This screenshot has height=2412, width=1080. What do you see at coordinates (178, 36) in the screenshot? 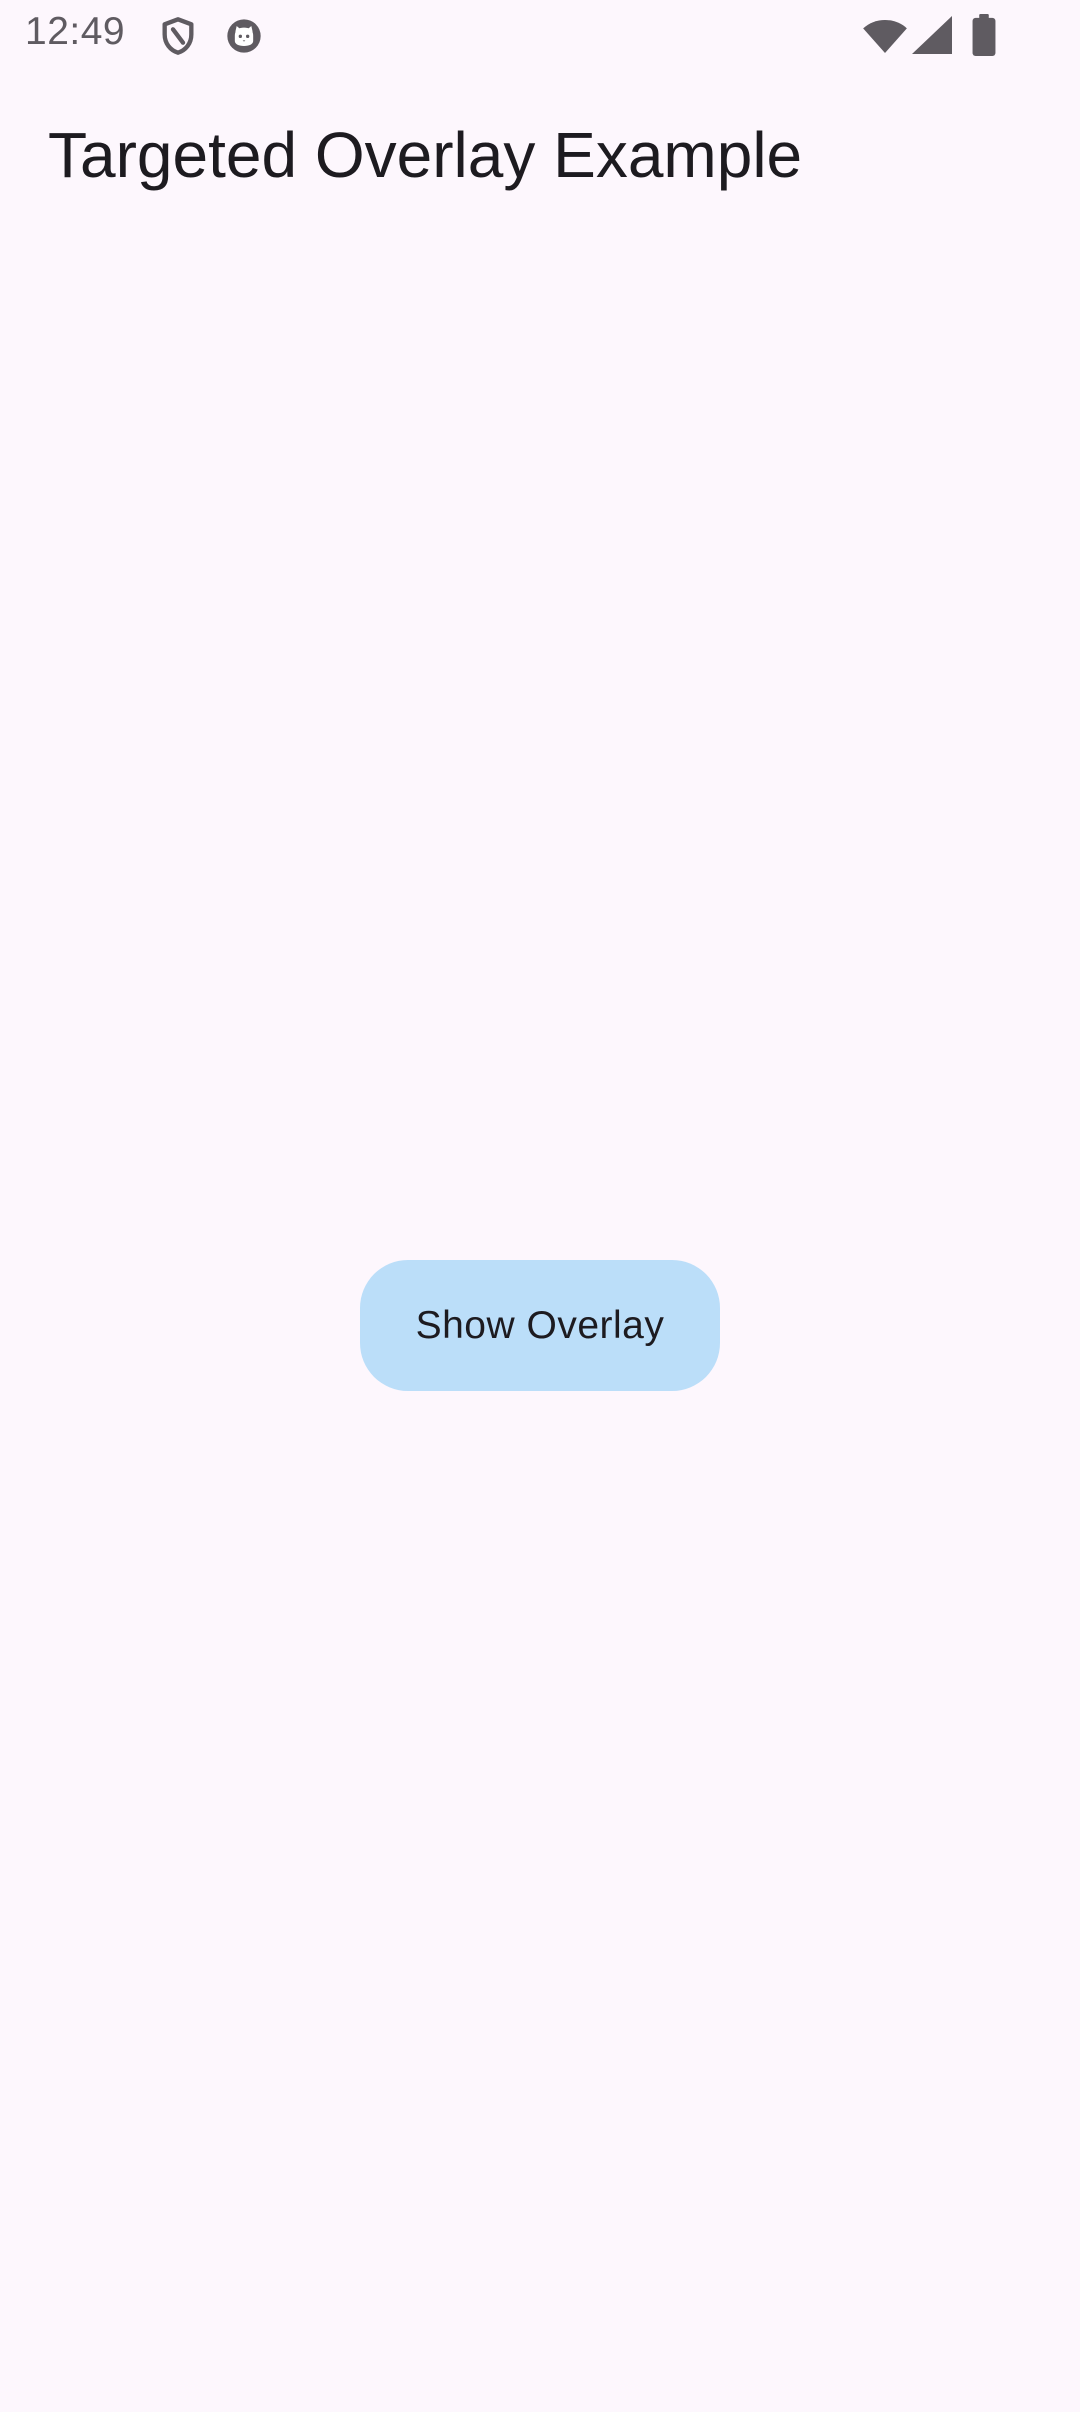
I see `shield-icon` at bounding box center [178, 36].